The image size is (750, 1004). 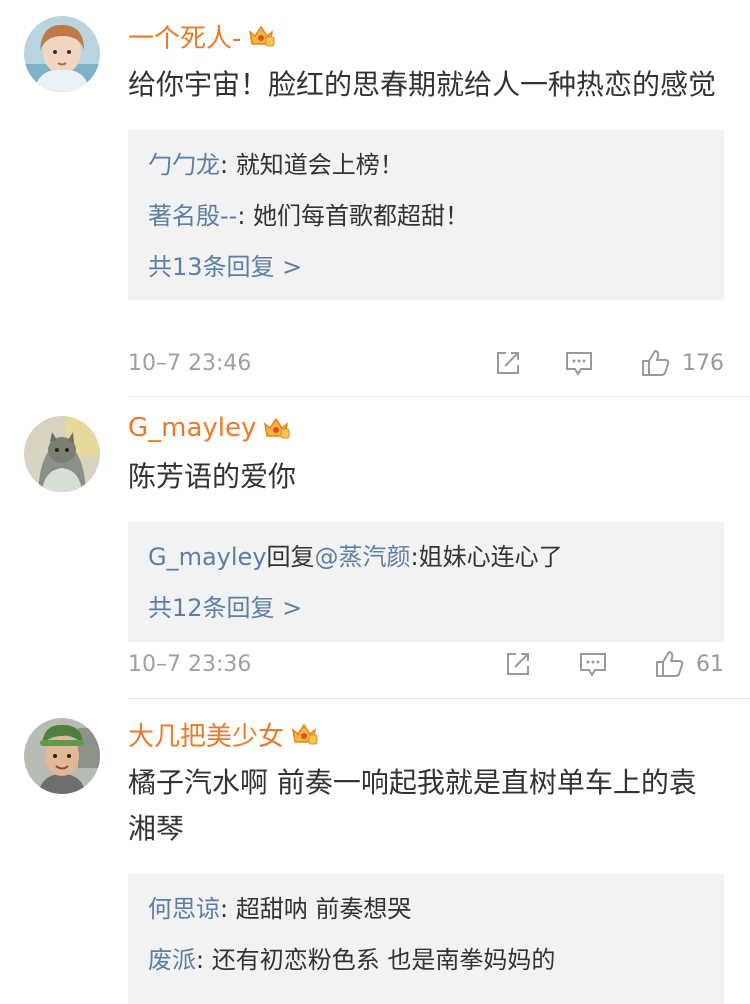 What do you see at coordinates (426, 267) in the screenshot?
I see `more-replies-link: 共13条回复 >` at bounding box center [426, 267].